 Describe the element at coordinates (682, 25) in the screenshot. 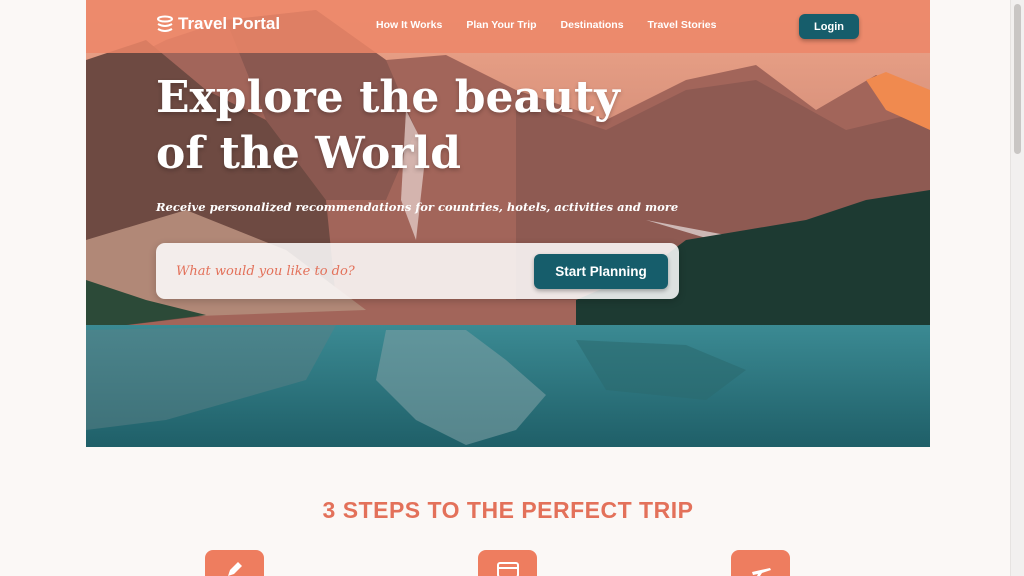

I see `nav-link-travel-stories: Travel Stories` at that location.